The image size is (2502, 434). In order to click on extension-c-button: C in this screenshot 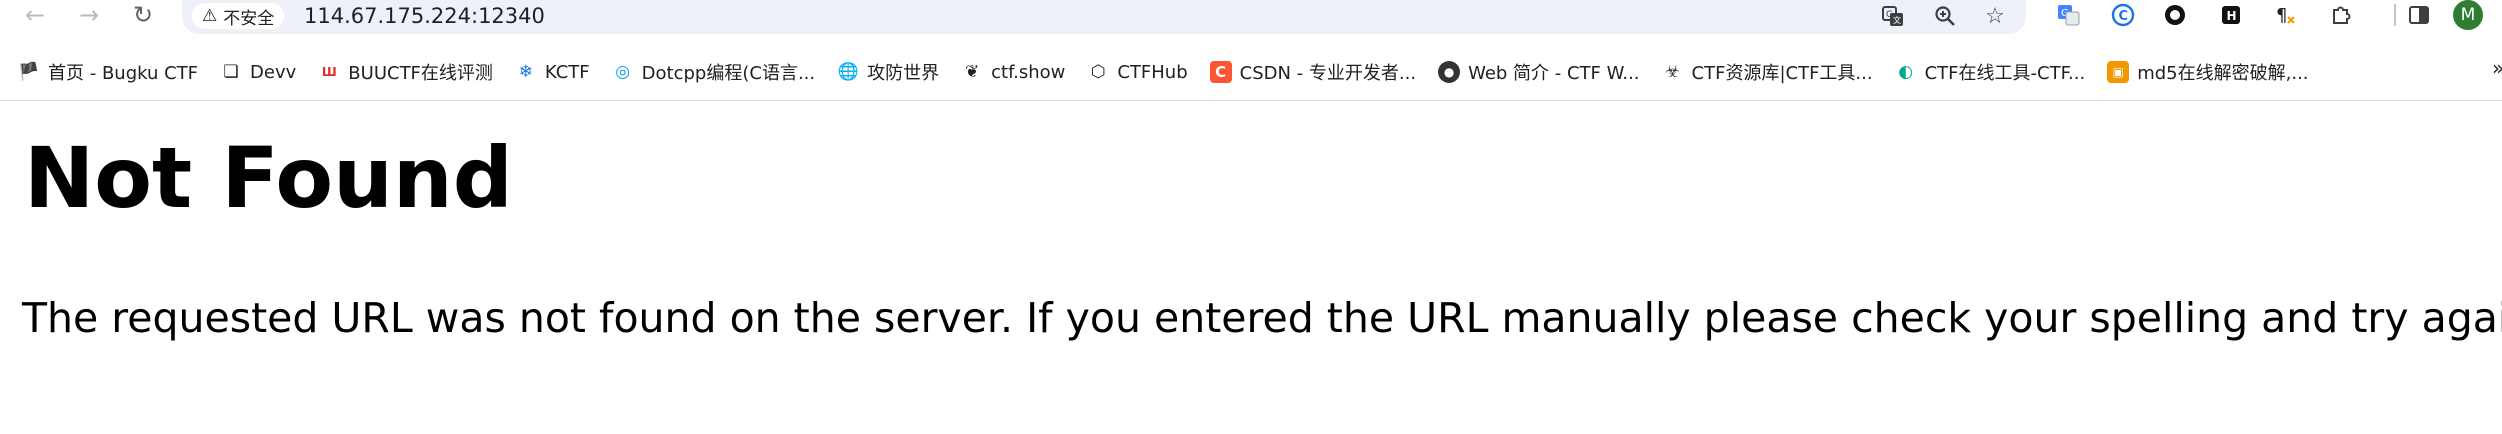, I will do `click(2123, 15)`.